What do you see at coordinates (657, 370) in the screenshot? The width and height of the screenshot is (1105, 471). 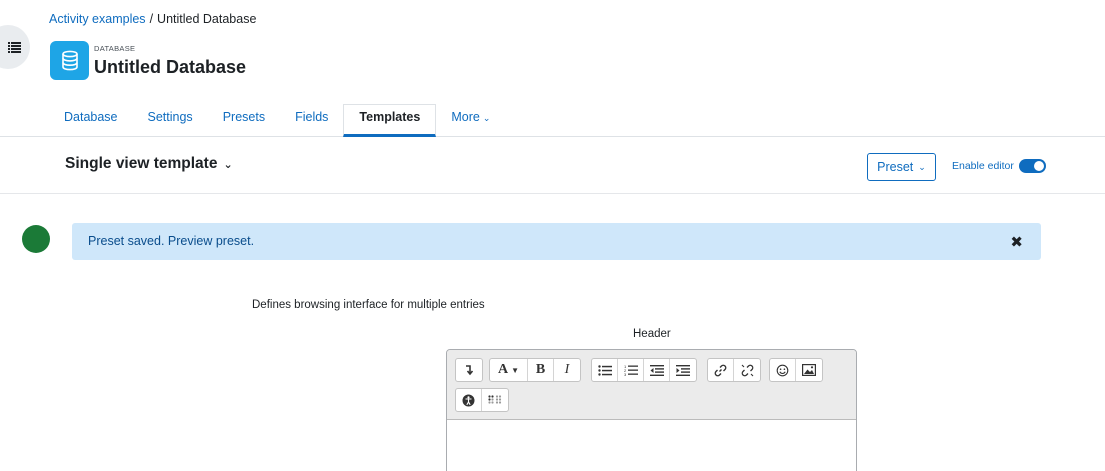 I see `outdent-icon` at bounding box center [657, 370].